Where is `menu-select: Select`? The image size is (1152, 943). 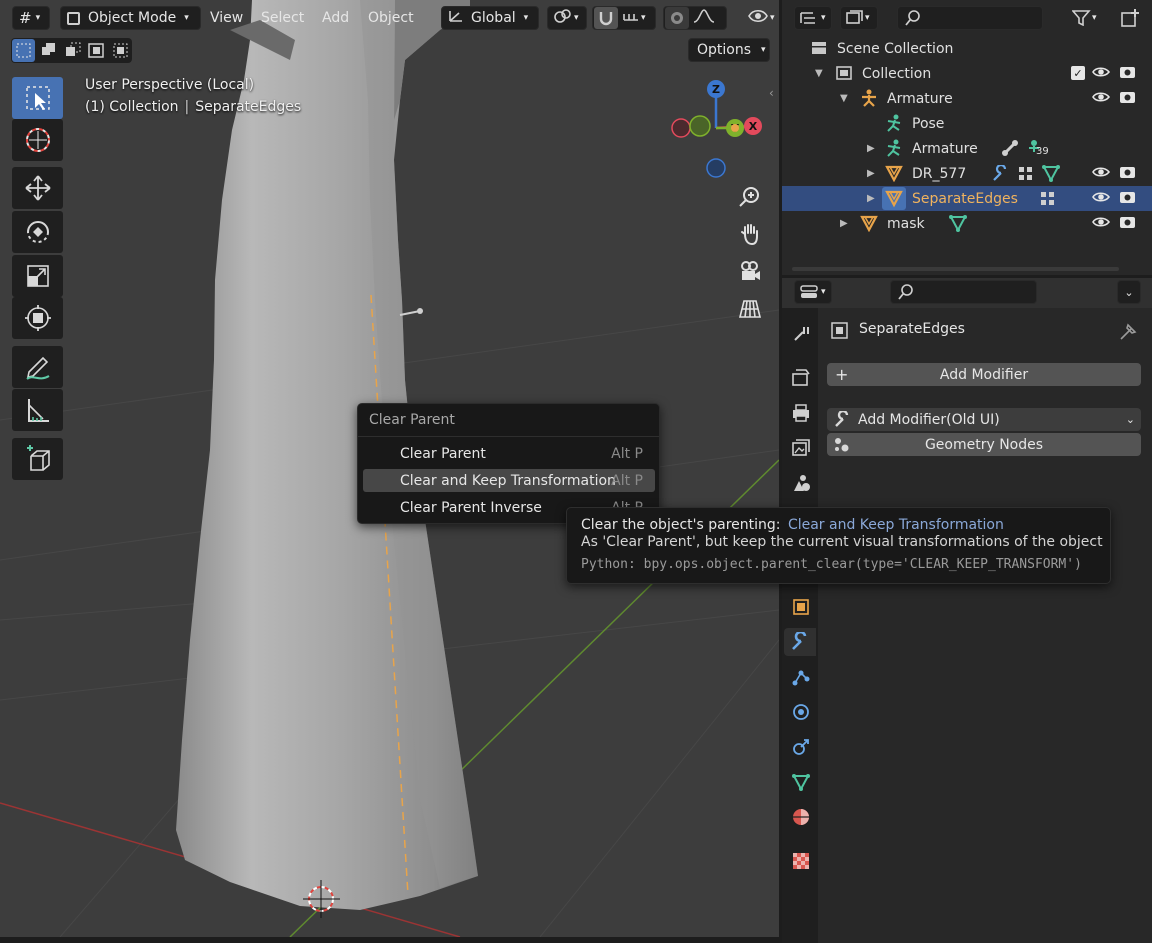 menu-select: Select is located at coordinates (282, 18).